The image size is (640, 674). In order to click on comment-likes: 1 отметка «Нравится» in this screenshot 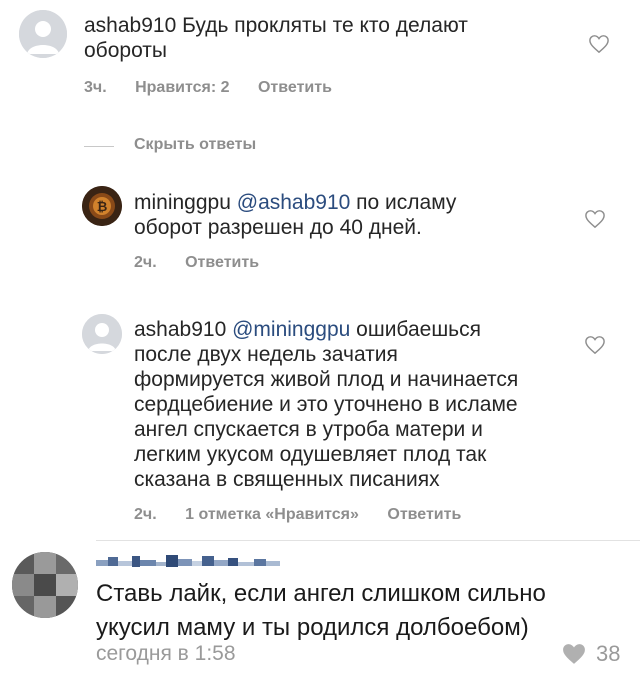, I will do `click(272, 515)`.